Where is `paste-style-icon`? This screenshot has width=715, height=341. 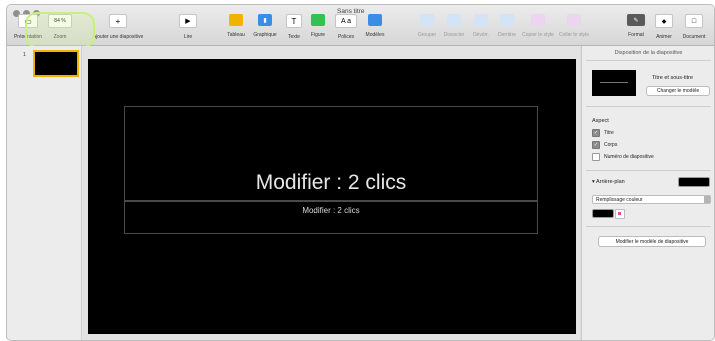
paste-style-icon is located at coordinates (574, 20).